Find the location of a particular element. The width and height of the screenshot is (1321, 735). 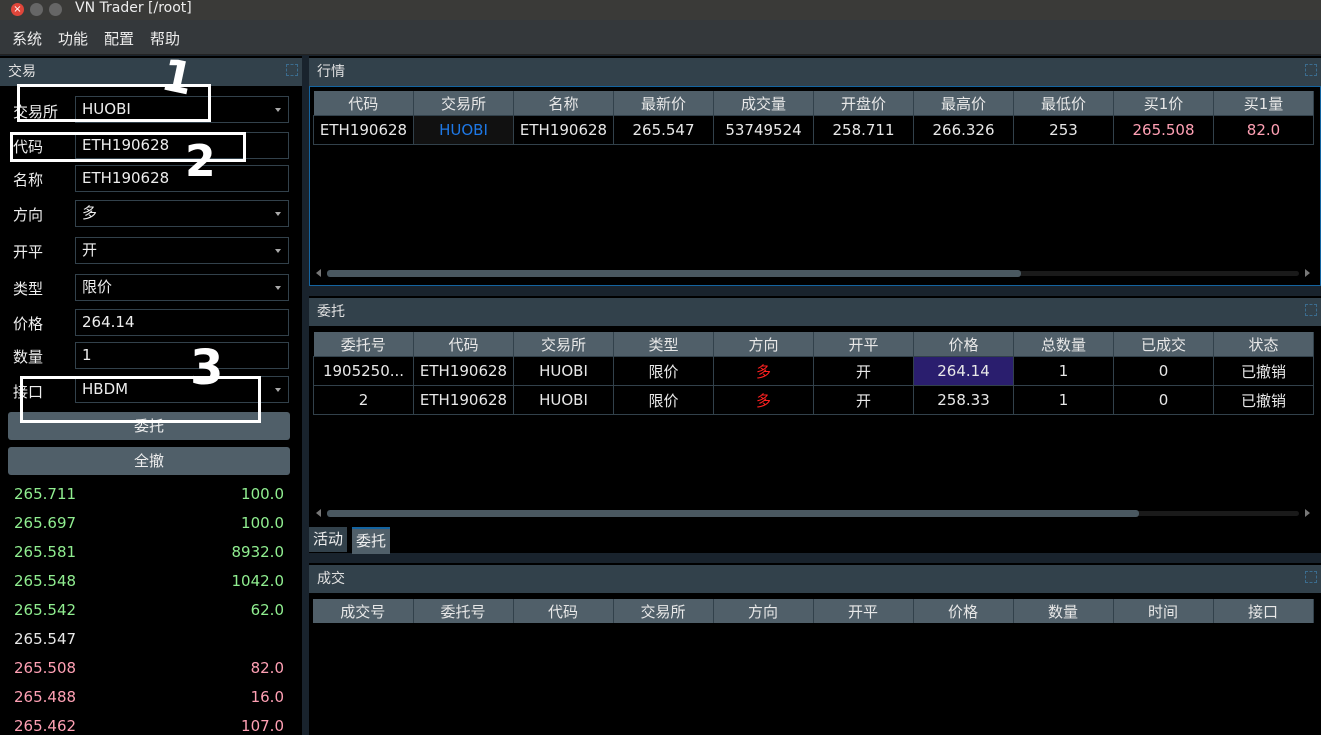

market-hscrollbar is located at coordinates (813, 273).